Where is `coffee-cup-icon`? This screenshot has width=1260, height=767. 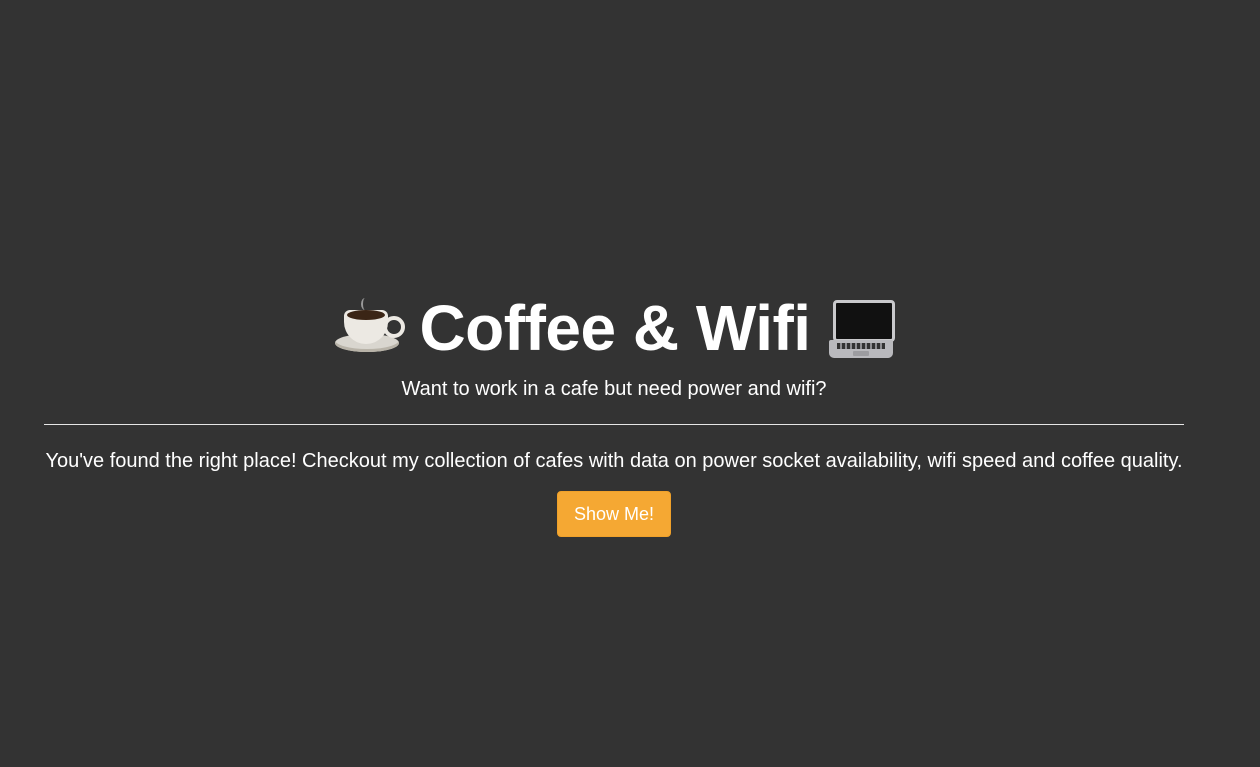
coffee-cup-icon is located at coordinates (370, 328).